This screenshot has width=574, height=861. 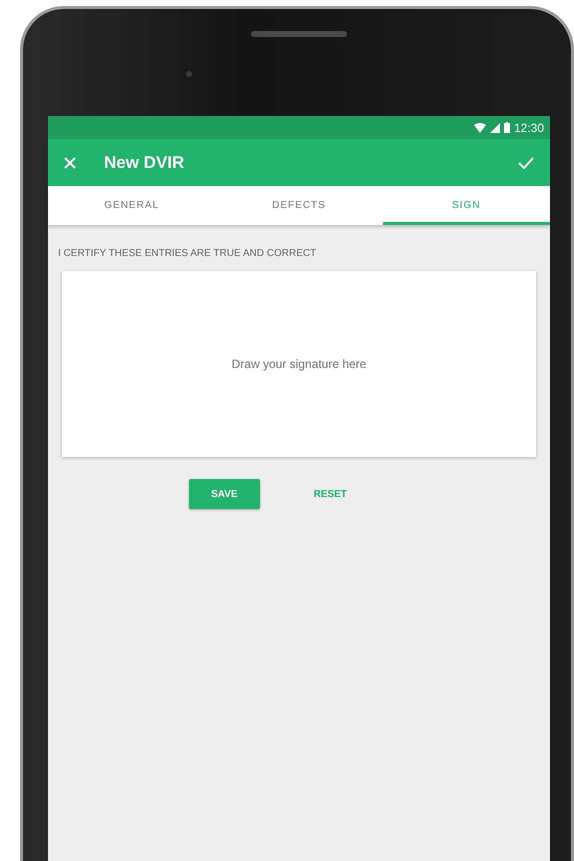 I want to click on confirm-button, so click(x=526, y=162).